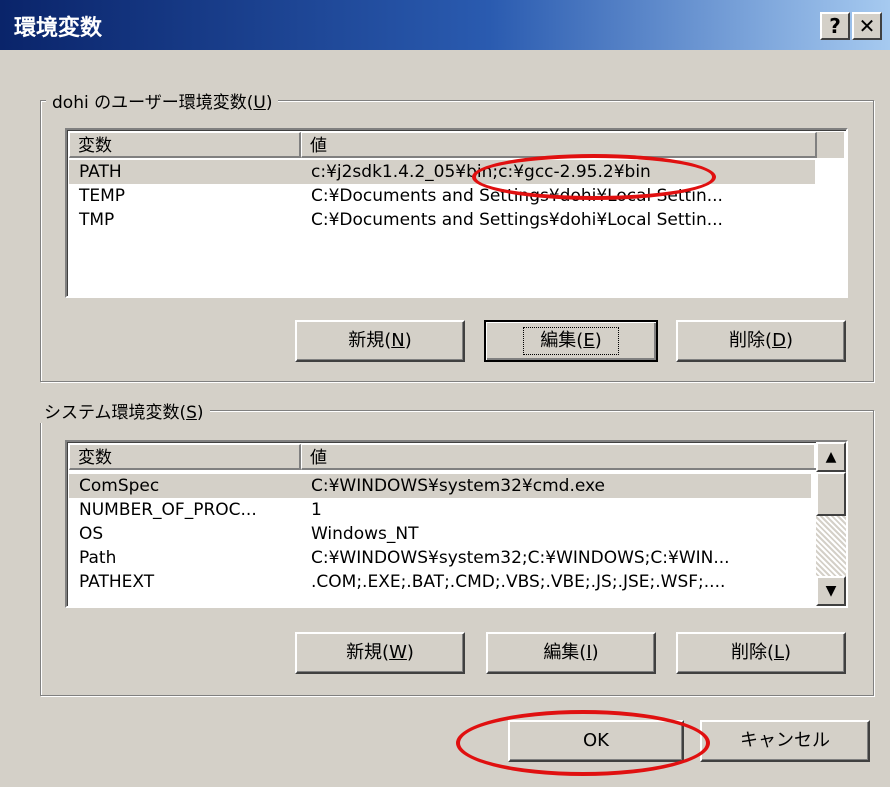  I want to click on cancel-button: キャンセル, so click(785, 741).